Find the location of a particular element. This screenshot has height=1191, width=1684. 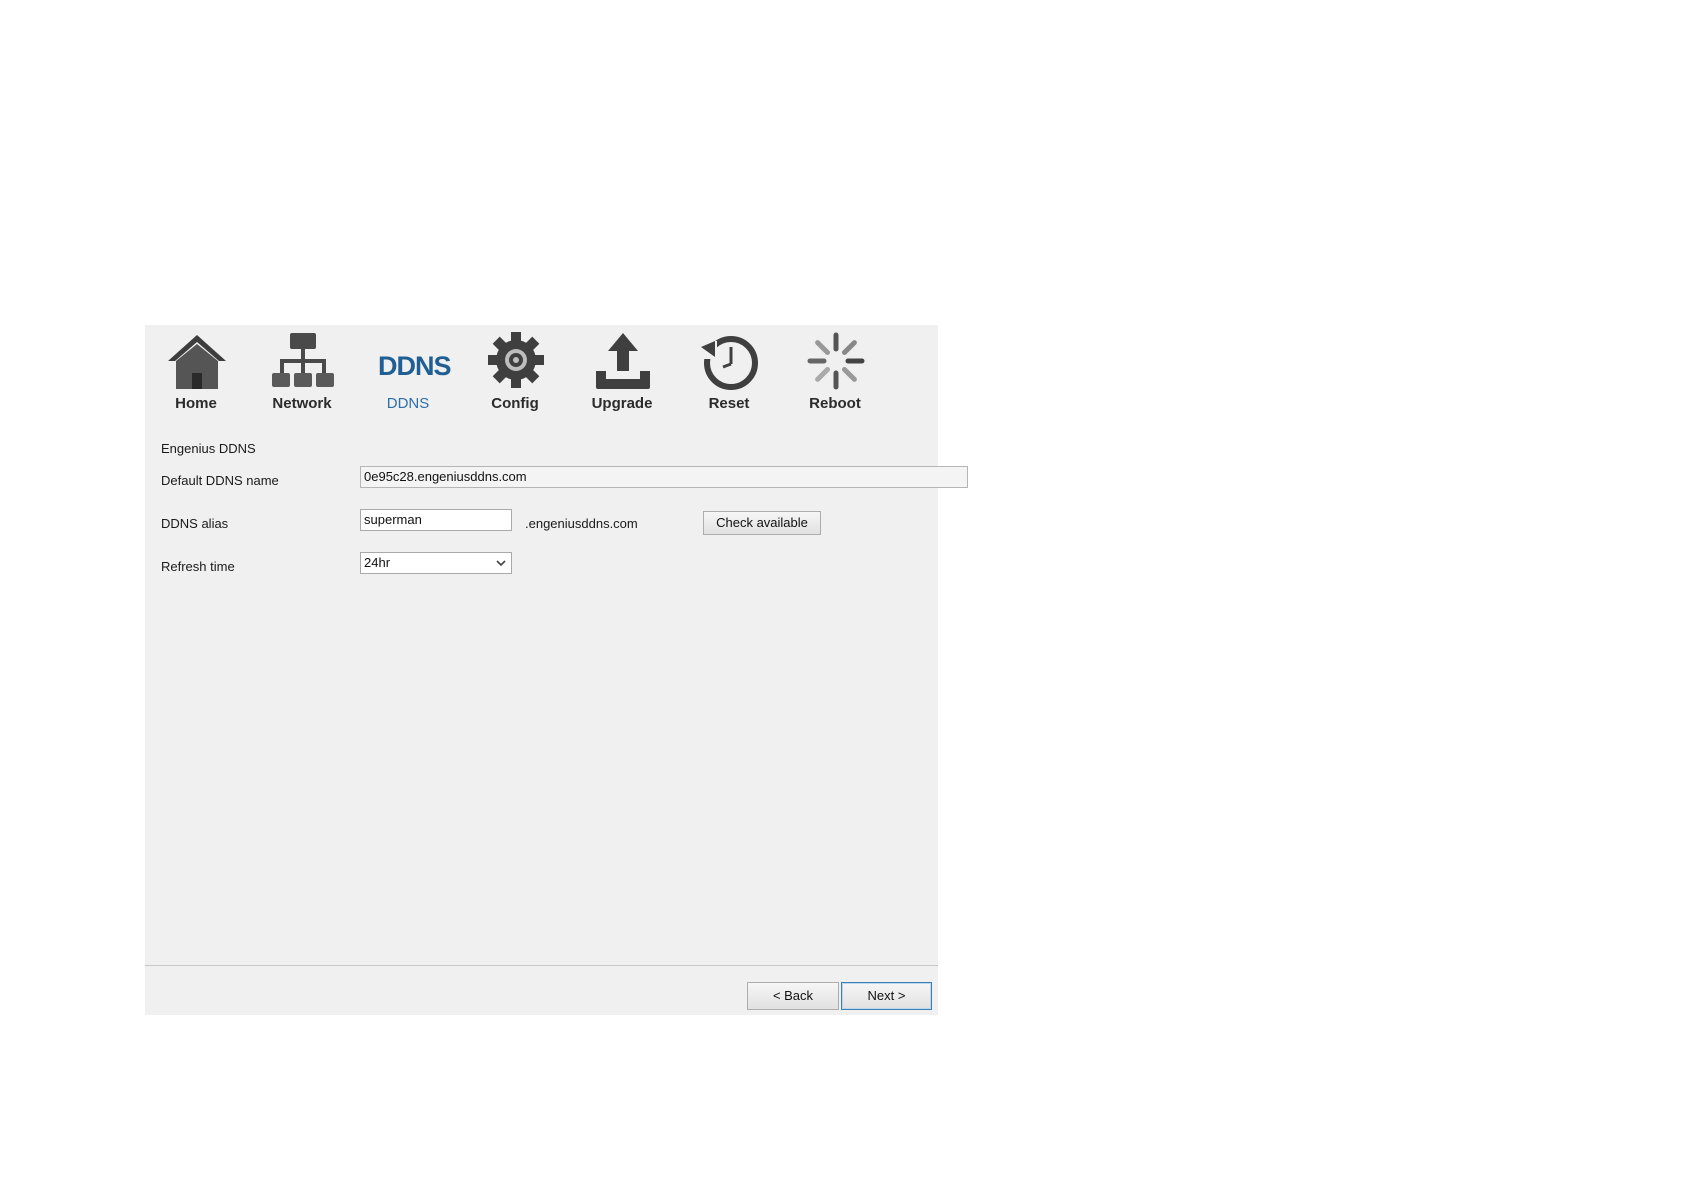

check-available-button: Check available is located at coordinates (762, 523).